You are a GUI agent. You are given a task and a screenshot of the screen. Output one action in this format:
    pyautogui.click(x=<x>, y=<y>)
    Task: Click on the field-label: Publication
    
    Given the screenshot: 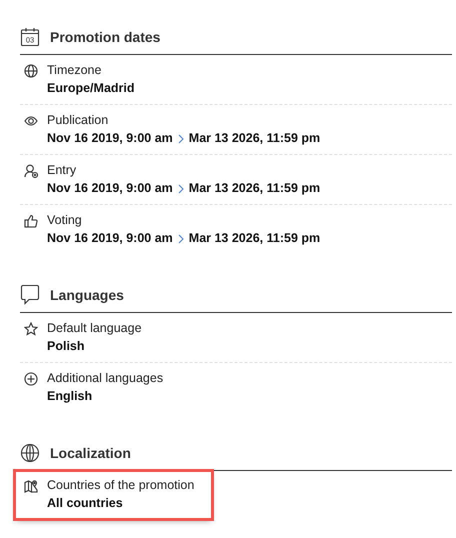 What is the action you would take?
    pyautogui.click(x=78, y=120)
    